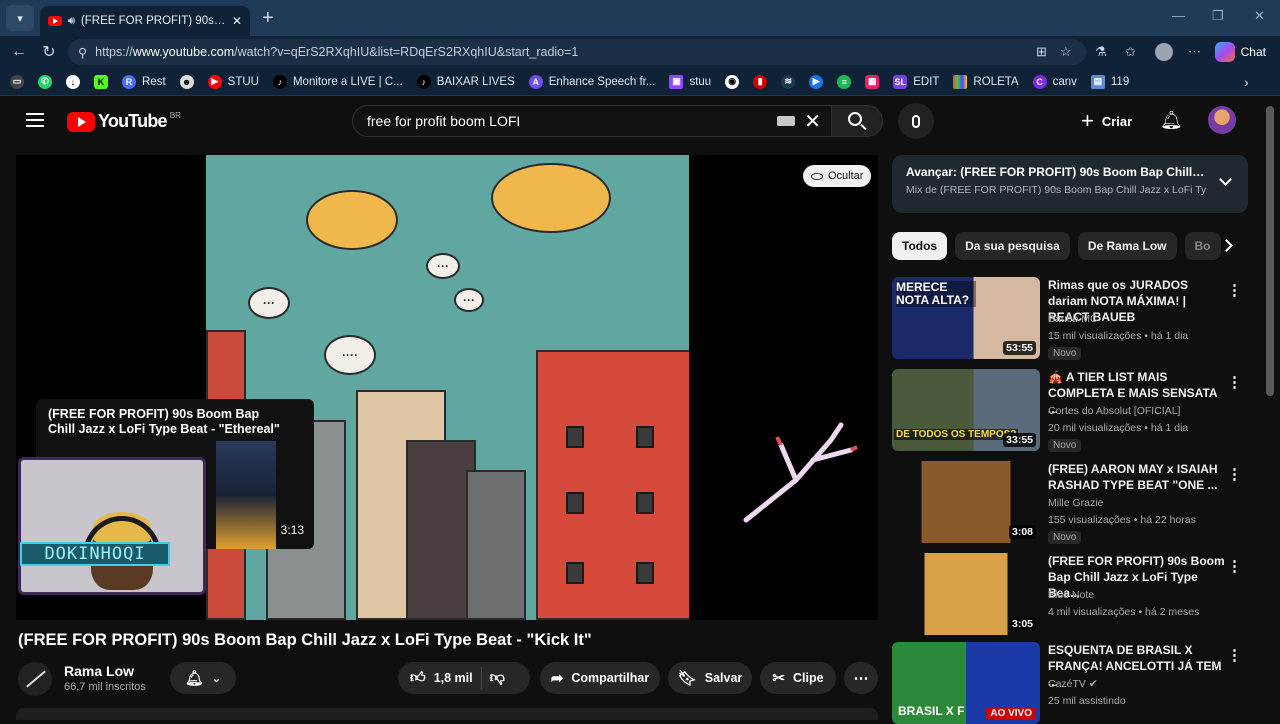 The height and width of the screenshot is (724, 1280). I want to click on bookmark-stuu-twitch: ▣ stuu, so click(690, 81).